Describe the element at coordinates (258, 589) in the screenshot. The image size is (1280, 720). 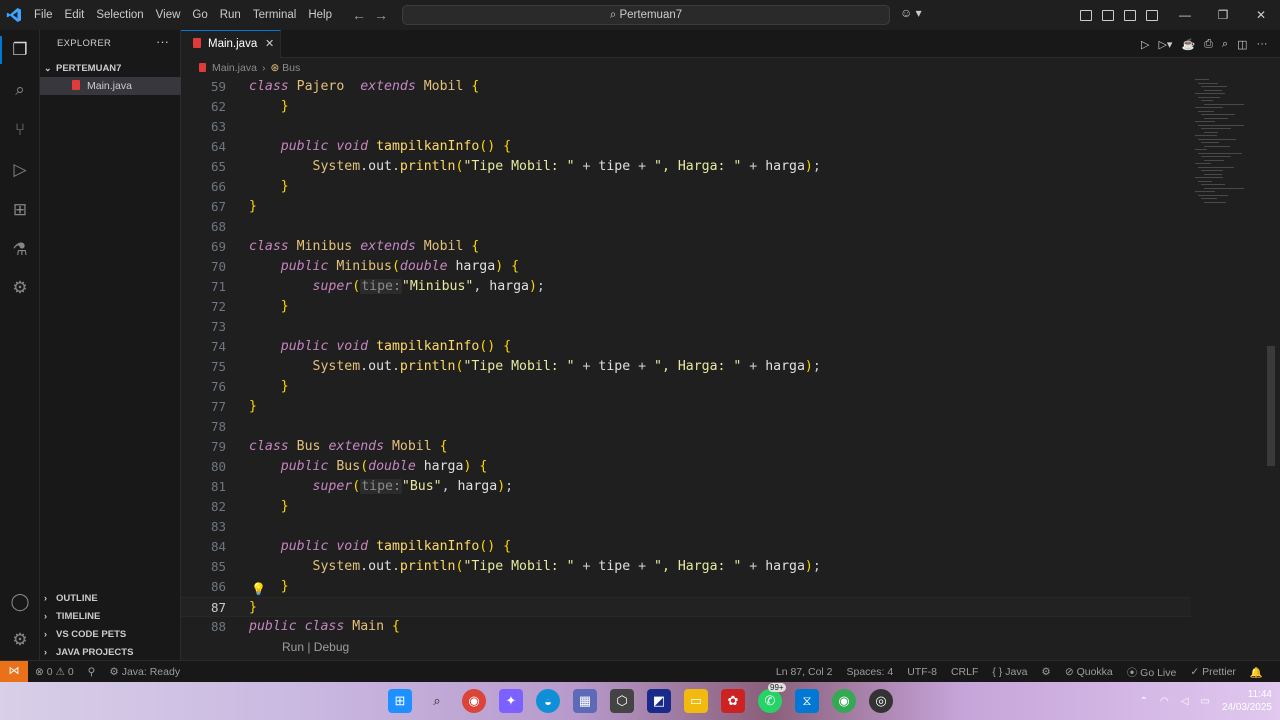
I see `lightbulb-icon: 💡` at that location.